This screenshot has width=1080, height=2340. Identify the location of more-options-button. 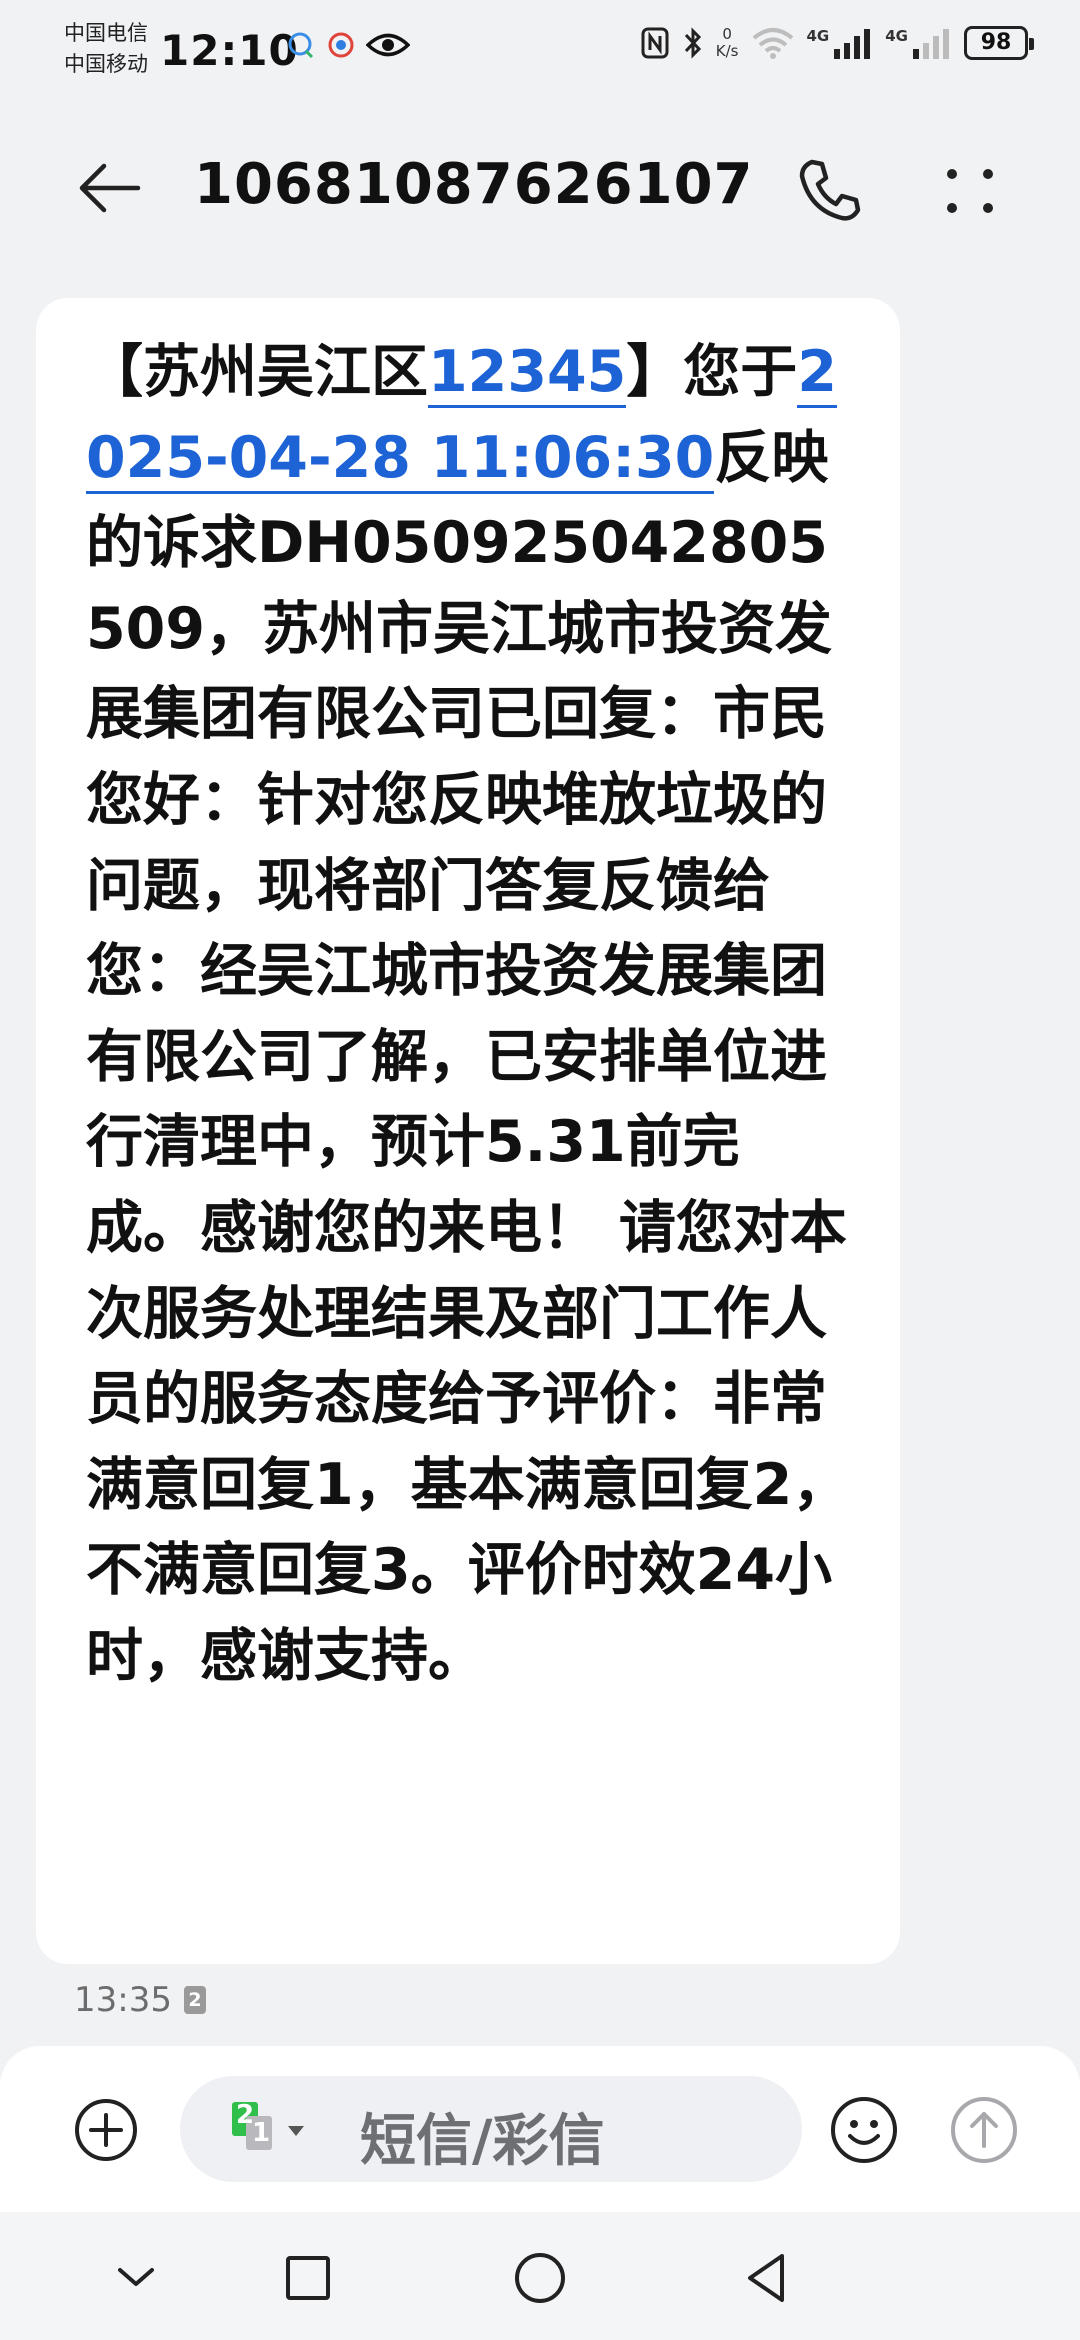
(970, 191).